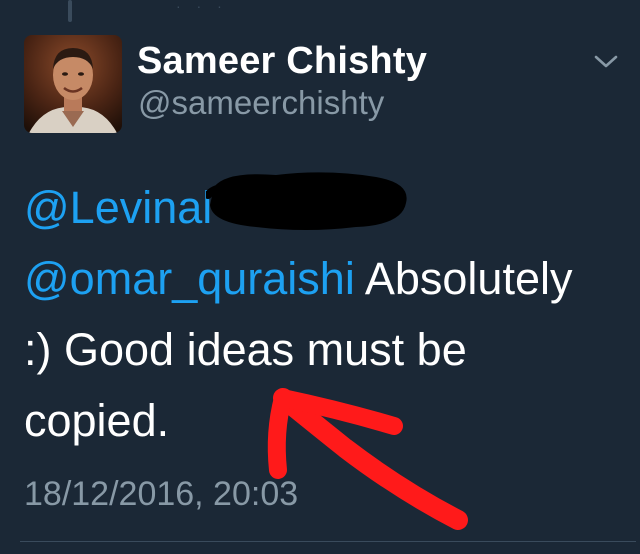 The image size is (640, 554). Describe the element at coordinates (97, 420) in the screenshot. I see `tweet-text-line-4: copied.` at that location.